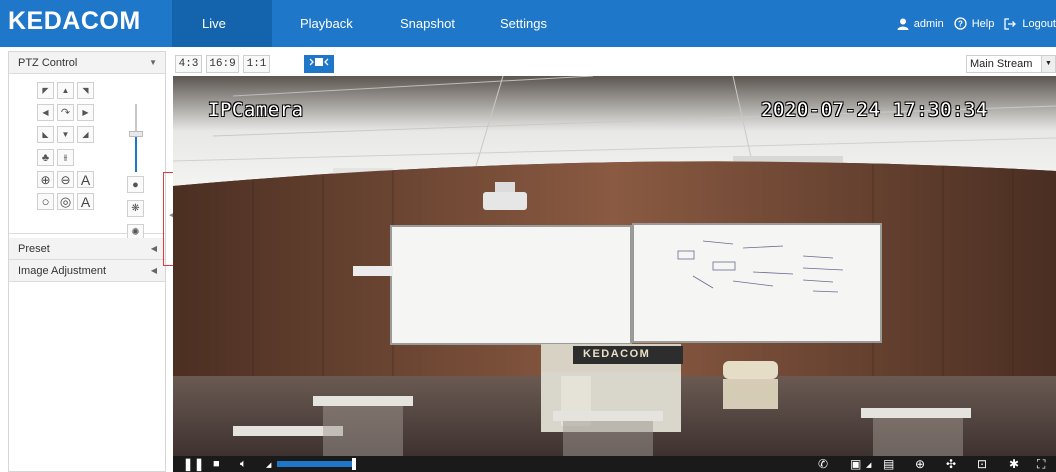 This screenshot has height=472, width=1056. What do you see at coordinates (256, 110) in the screenshot?
I see `osd-camera-name: IPCamera` at bounding box center [256, 110].